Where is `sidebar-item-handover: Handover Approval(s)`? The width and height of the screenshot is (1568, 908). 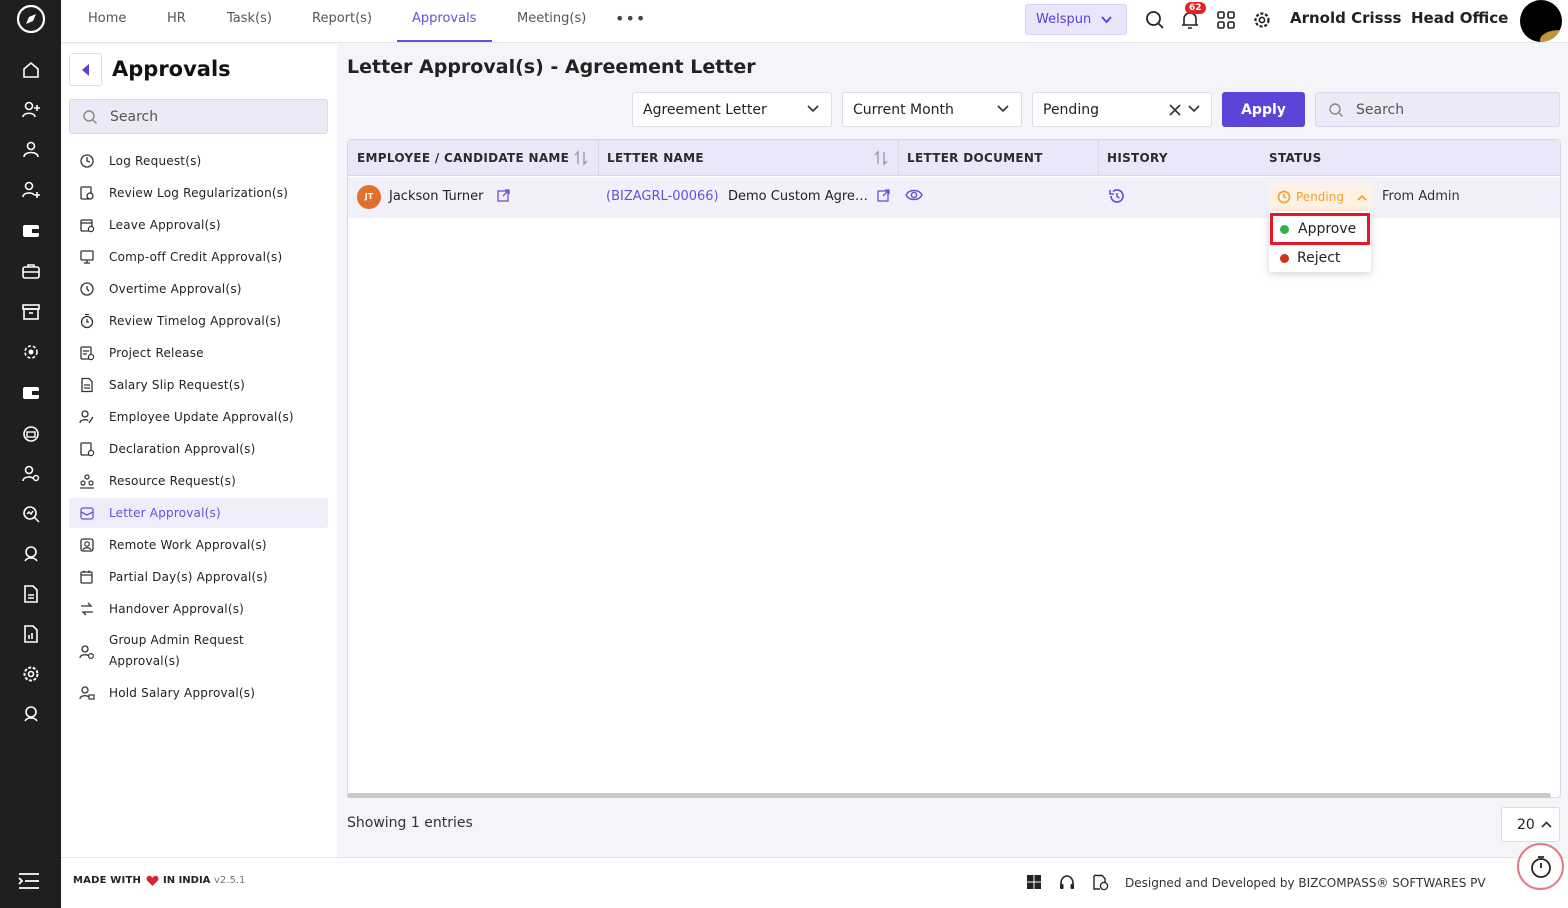
sidebar-item-handover: Handover Approval(s) is located at coordinates (198, 609).